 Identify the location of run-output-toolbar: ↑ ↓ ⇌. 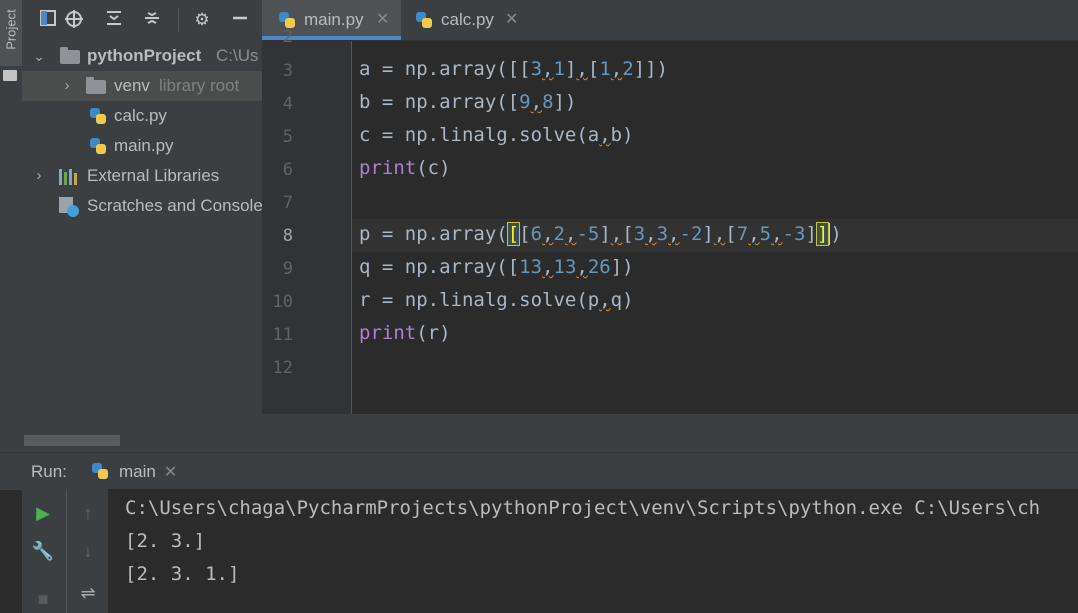
(87, 551).